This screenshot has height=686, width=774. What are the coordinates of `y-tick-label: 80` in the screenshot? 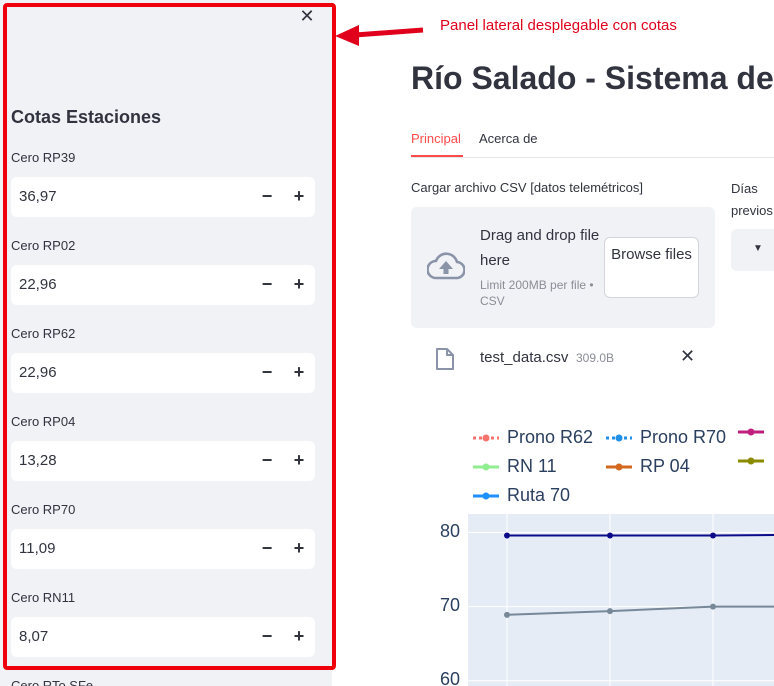 It's located at (450, 530).